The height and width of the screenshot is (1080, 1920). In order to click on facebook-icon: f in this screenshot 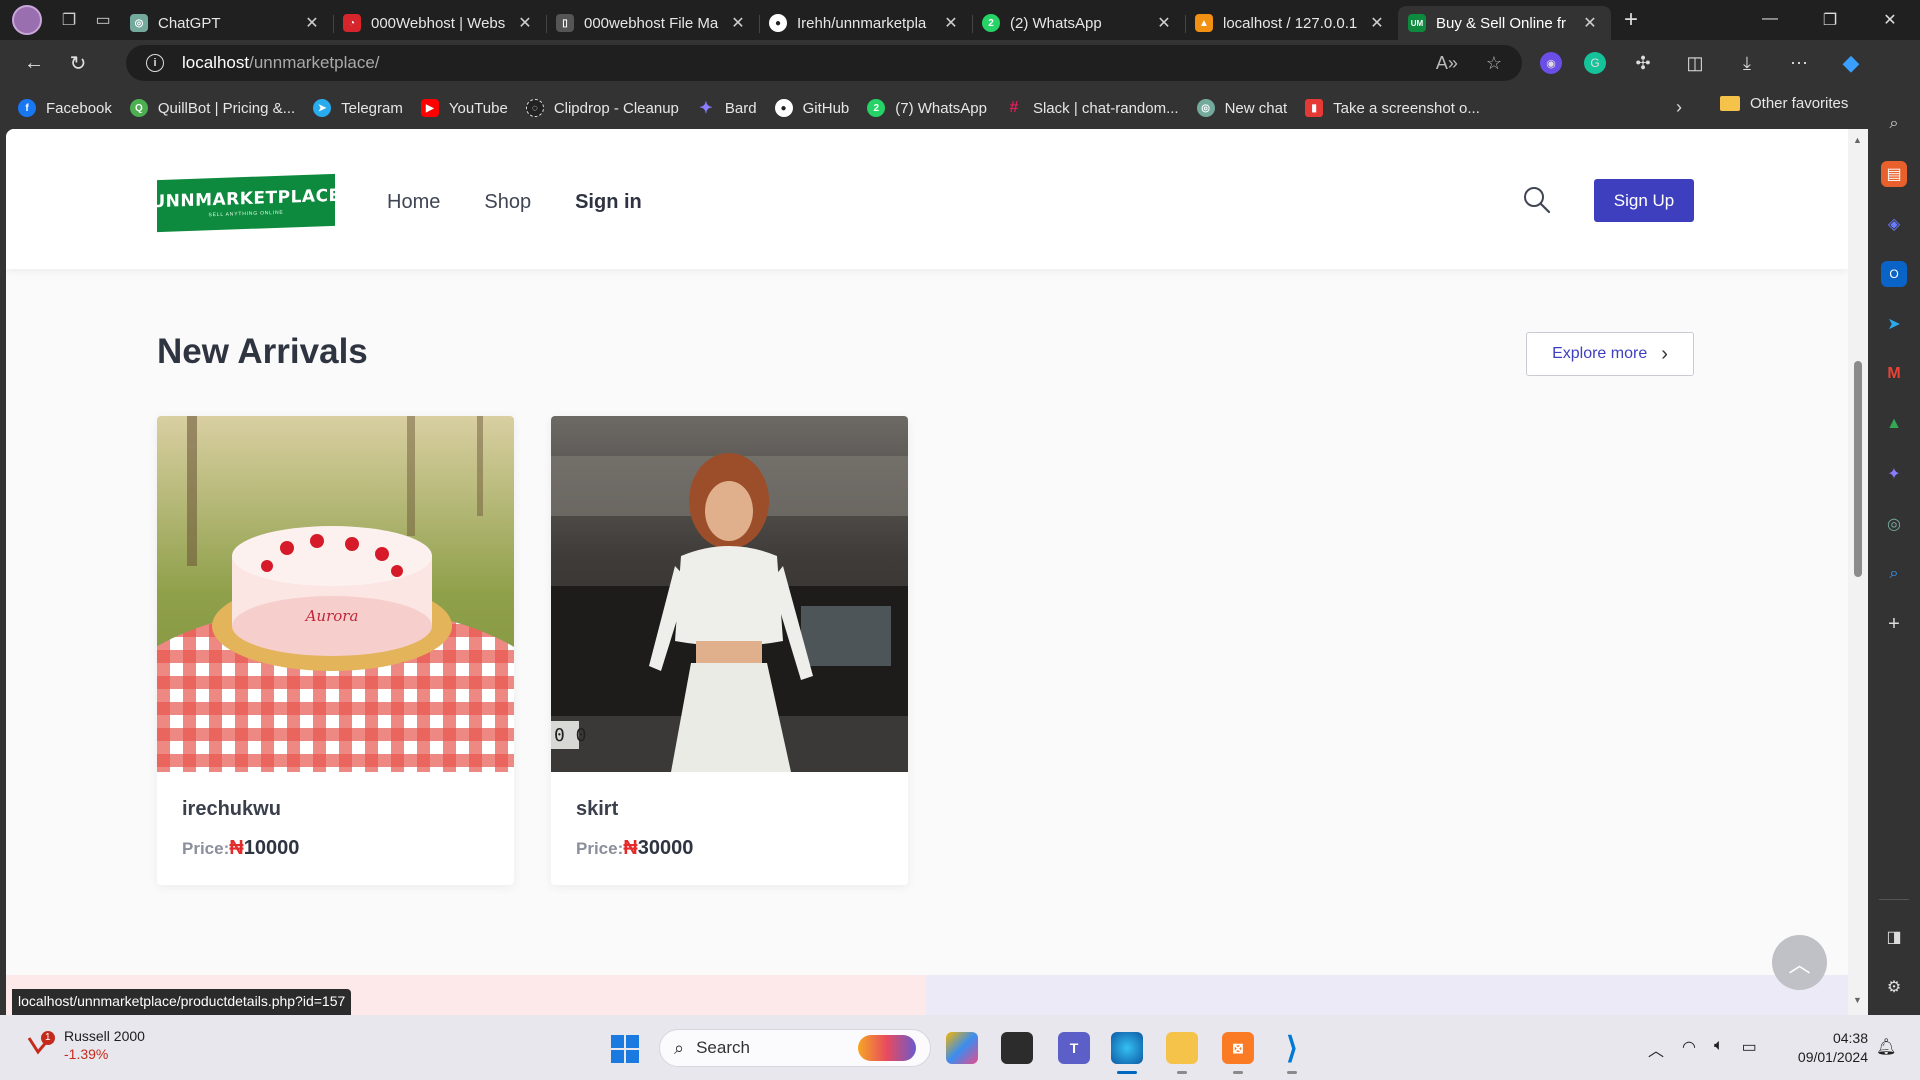, I will do `click(27, 108)`.